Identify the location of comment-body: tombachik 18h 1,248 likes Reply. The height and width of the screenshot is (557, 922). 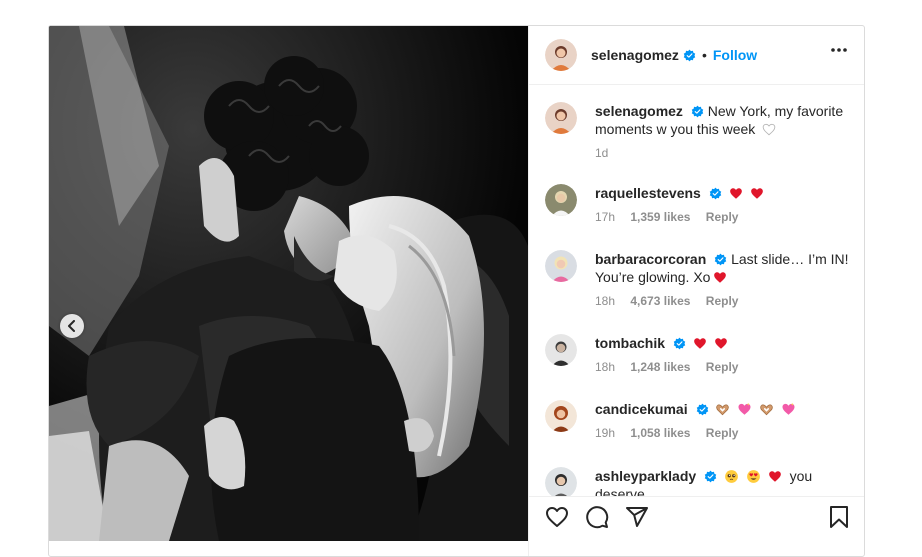
(722, 355).